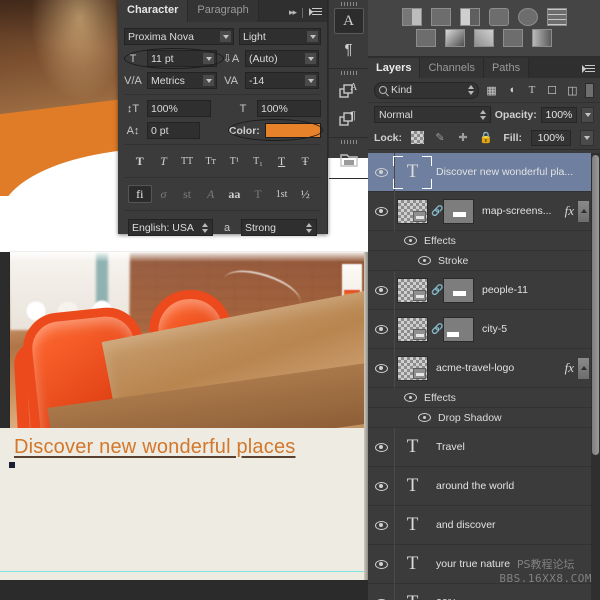 Image resolution: width=600 pixels, height=600 pixels. What do you see at coordinates (559, 114) in the screenshot?
I see `opacity-input: 100%` at bounding box center [559, 114].